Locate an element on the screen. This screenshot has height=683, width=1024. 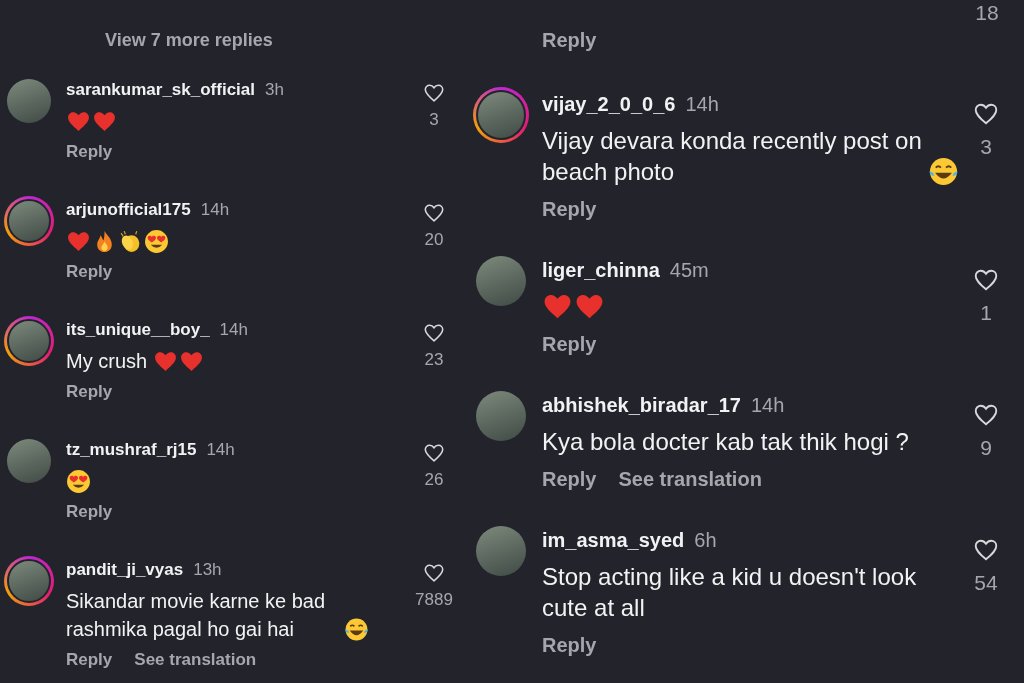
username: sarankumar_sk_official is located at coordinates (160, 90).